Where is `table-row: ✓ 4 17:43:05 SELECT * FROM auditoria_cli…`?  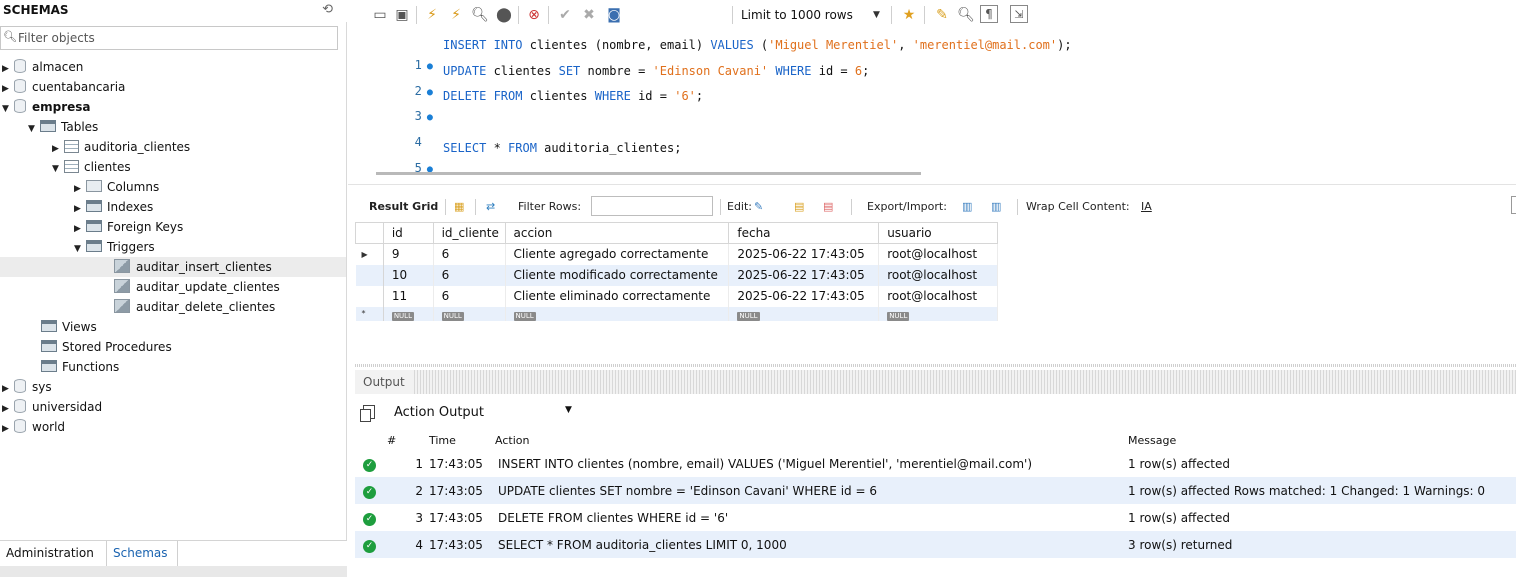 table-row: ✓ 4 17:43:05 SELECT * FROM auditoria_cli… is located at coordinates (935, 544).